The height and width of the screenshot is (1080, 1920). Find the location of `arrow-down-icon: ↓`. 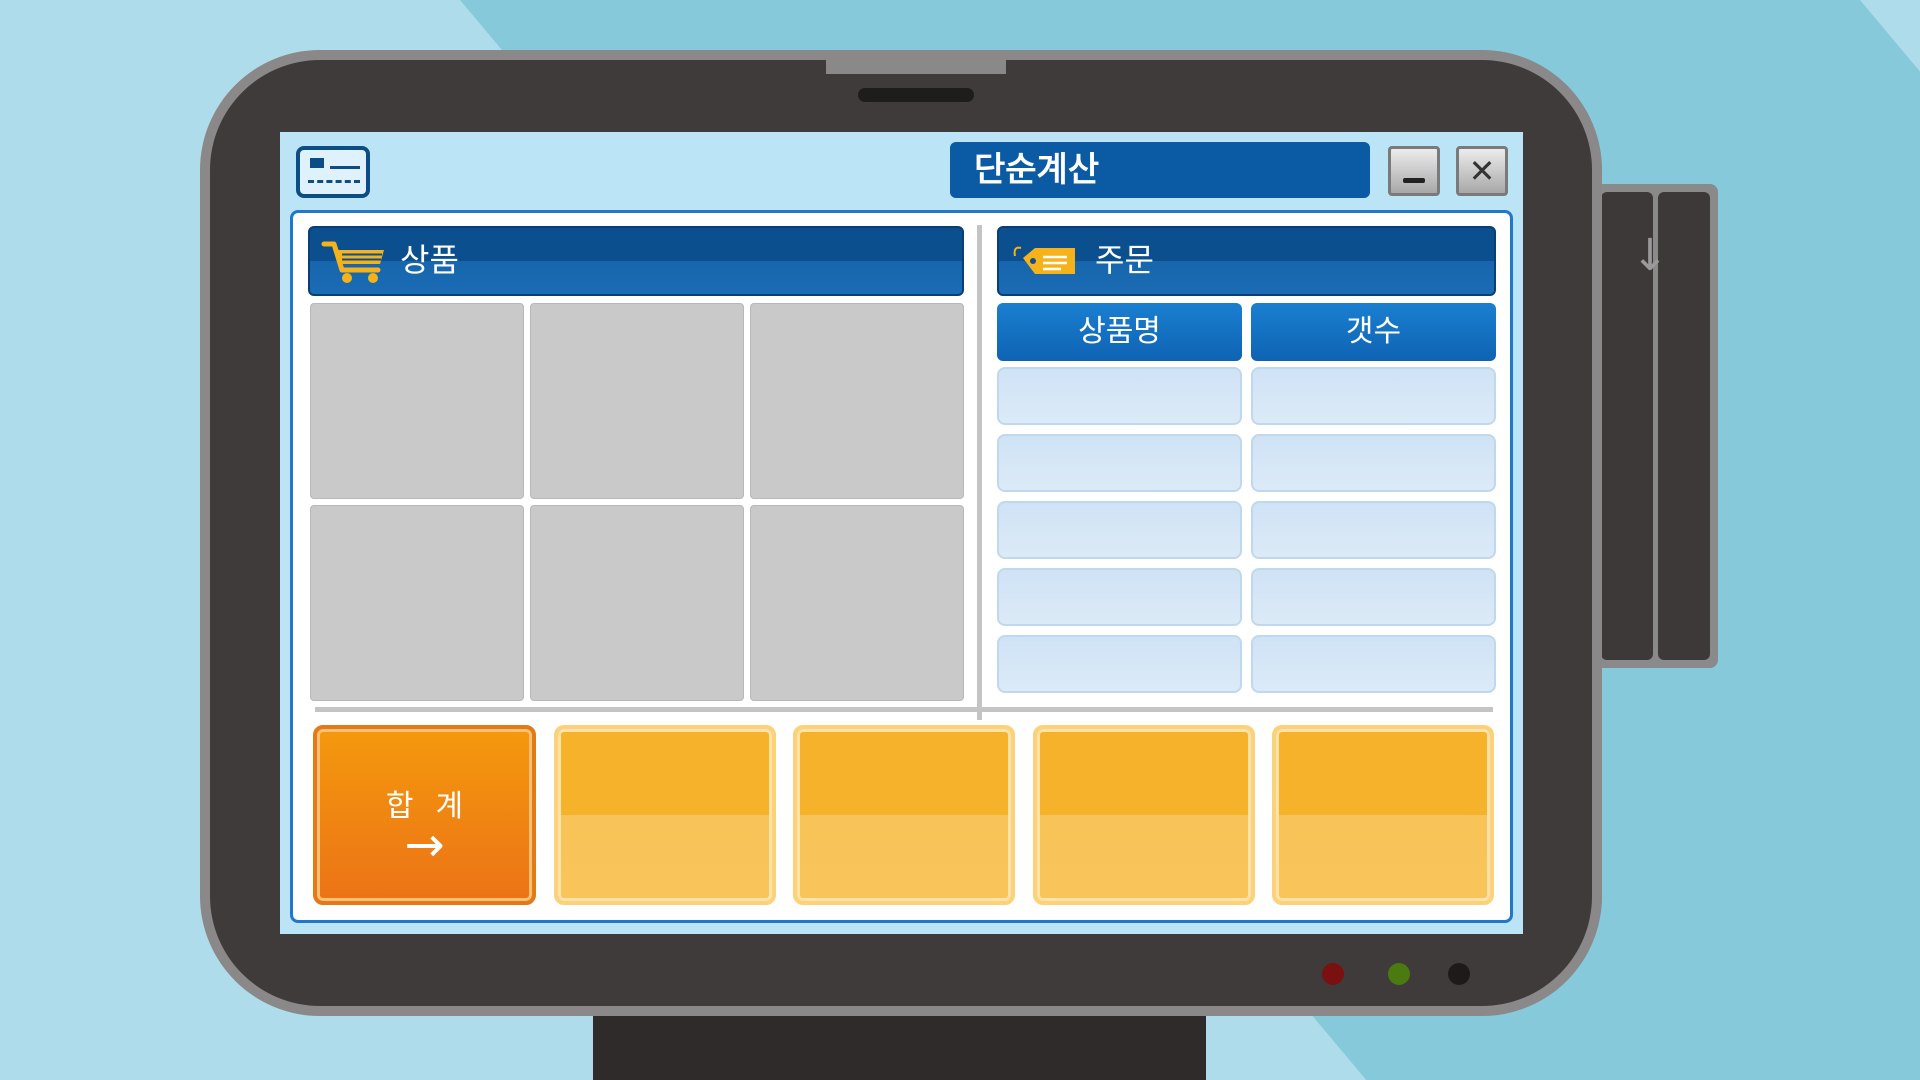

arrow-down-icon: ↓ is located at coordinates (1650, 255).